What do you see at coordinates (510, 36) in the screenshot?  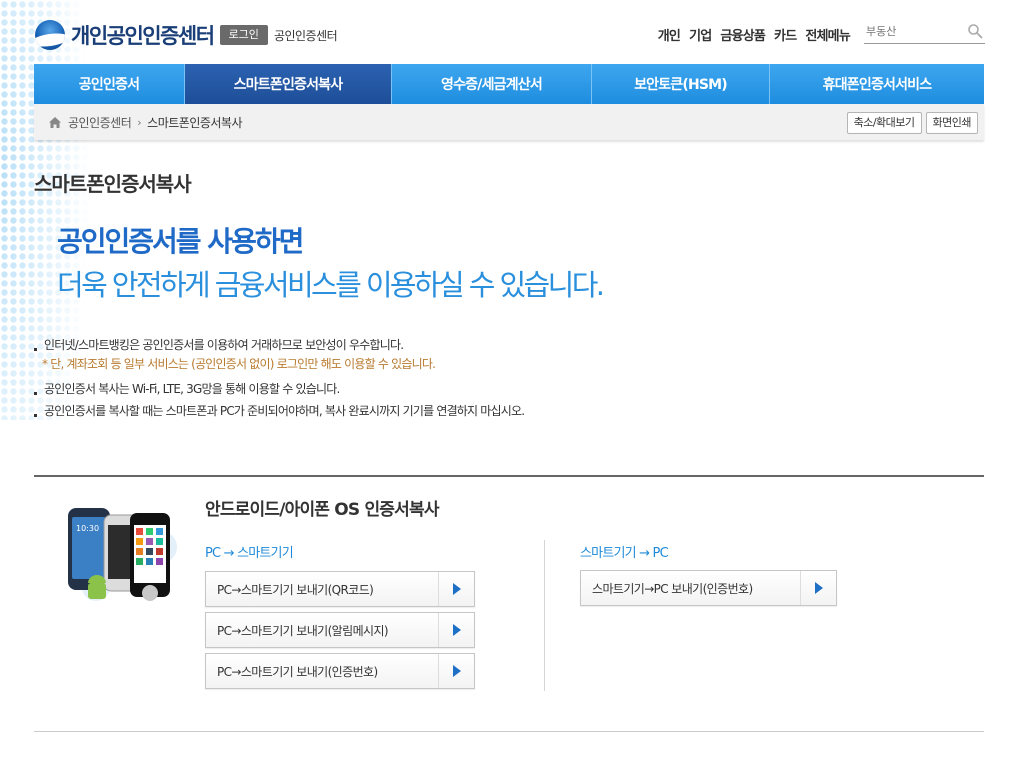 I see `top-header: 개인공인인증센터 로그인 공인인증센터 개인 기업 금융상품 카드 전체메뉴` at bounding box center [510, 36].